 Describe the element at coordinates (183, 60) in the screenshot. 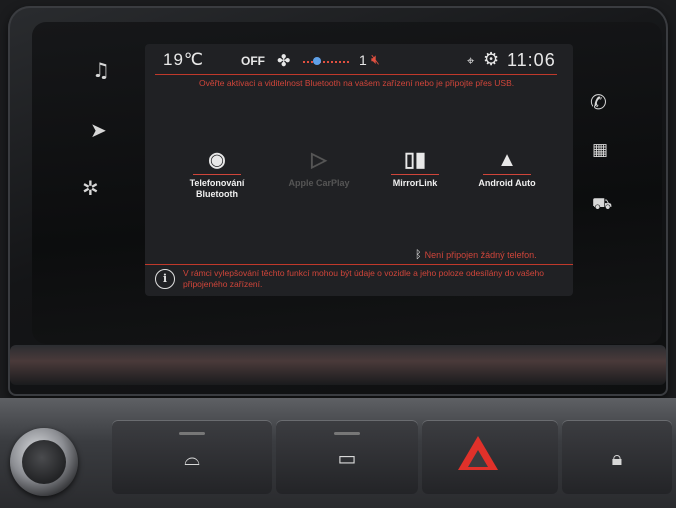

I see `temperature-readout: 19℃` at that location.